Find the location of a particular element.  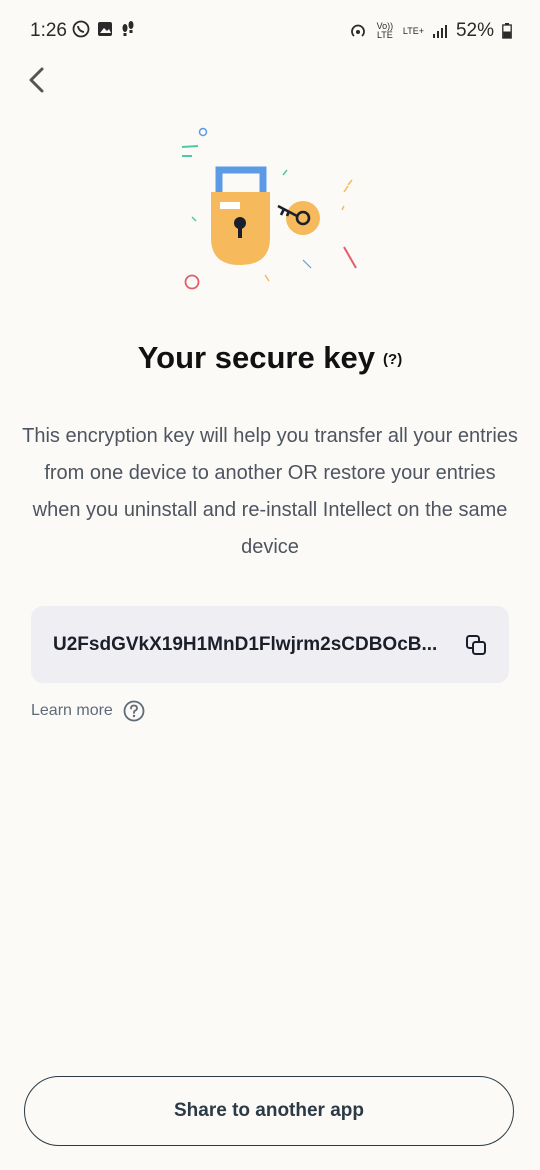

chevron-left-icon is located at coordinates (36, 80).